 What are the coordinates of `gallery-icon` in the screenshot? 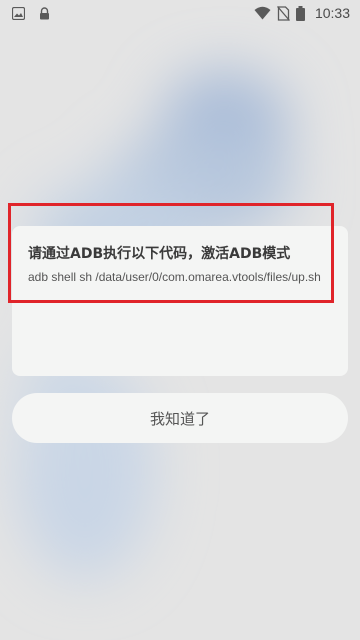 It's located at (18, 13).